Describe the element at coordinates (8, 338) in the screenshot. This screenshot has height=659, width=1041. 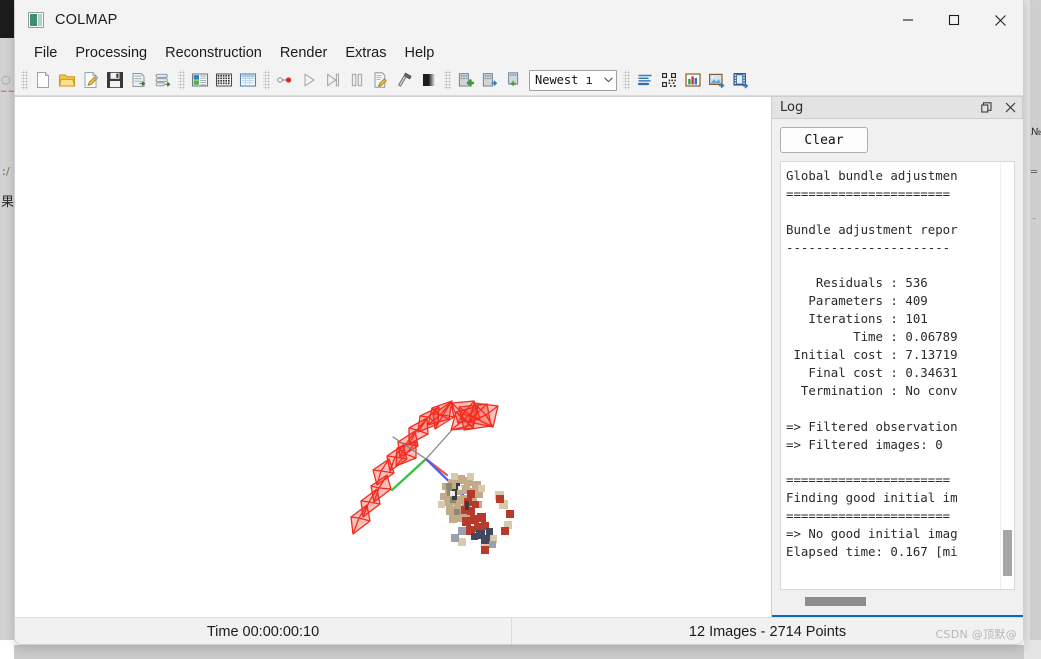
I see `background-left-glyphs: ○ ∼∼ : / 果` at that location.